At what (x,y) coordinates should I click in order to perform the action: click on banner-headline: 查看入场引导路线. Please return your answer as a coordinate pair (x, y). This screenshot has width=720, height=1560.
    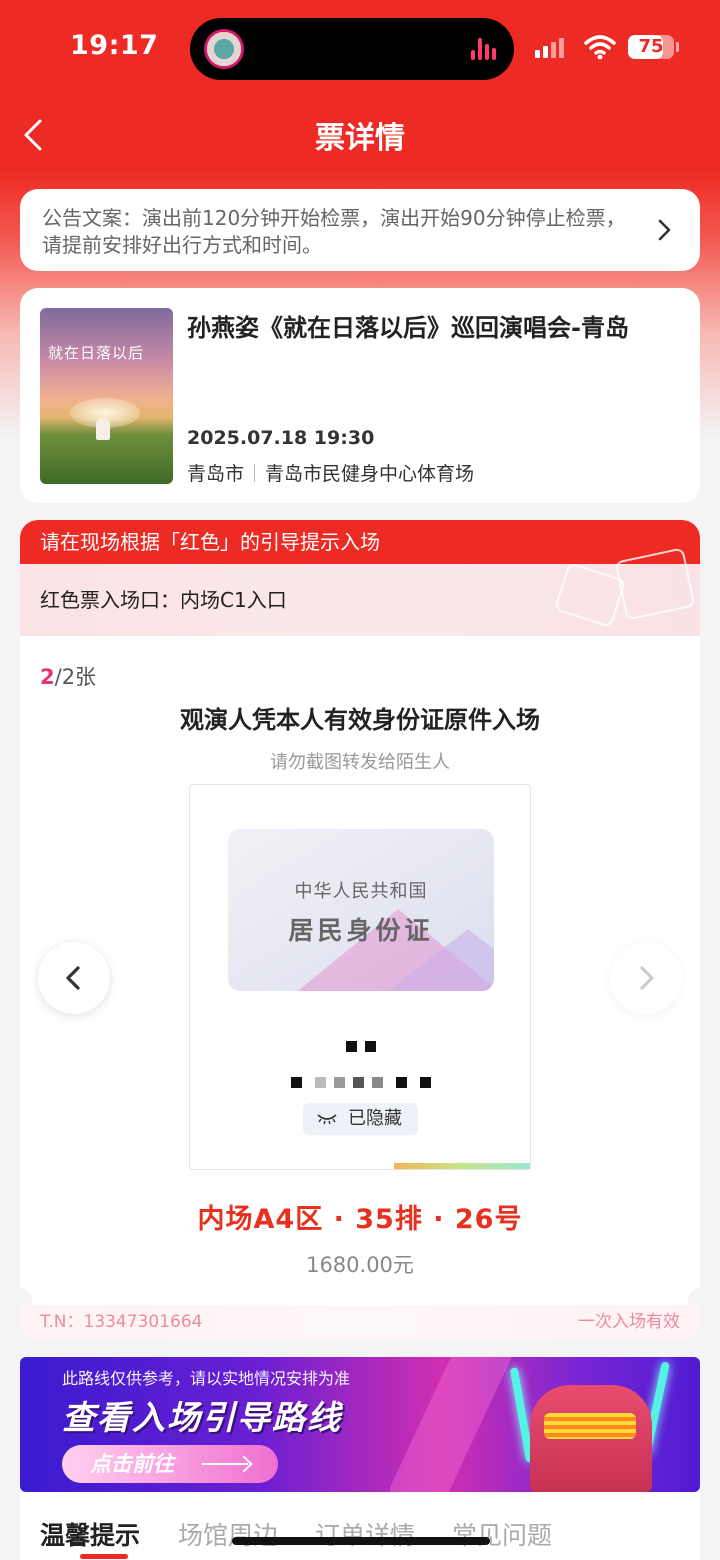
    Looking at the image, I should click on (202, 1417).